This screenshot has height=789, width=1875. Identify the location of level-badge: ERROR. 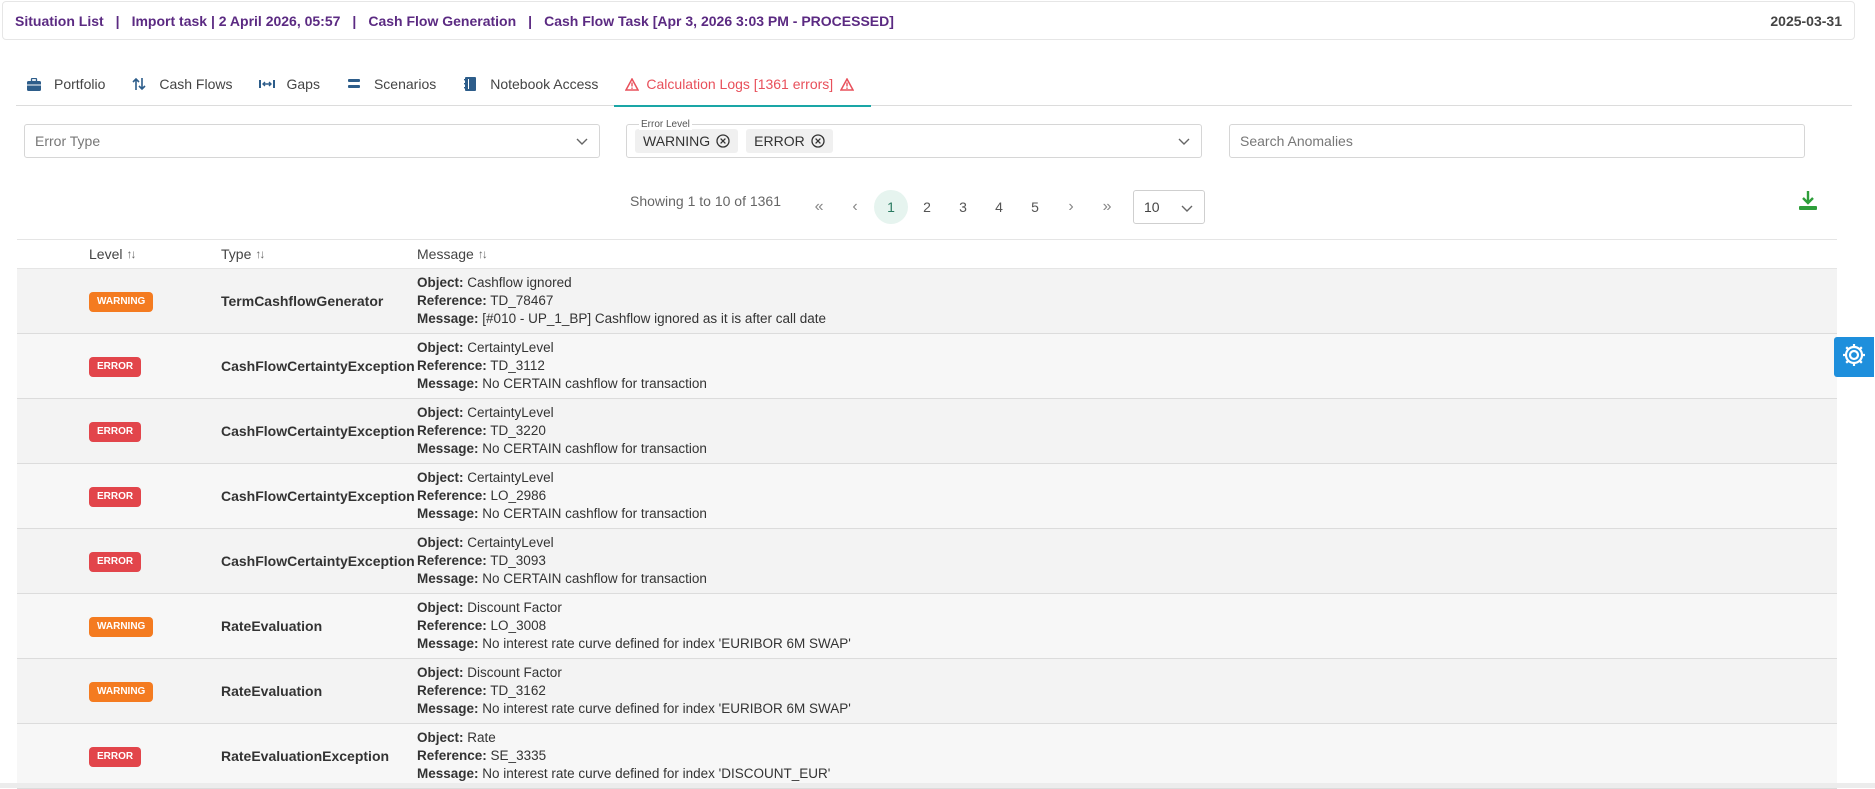
(115, 756).